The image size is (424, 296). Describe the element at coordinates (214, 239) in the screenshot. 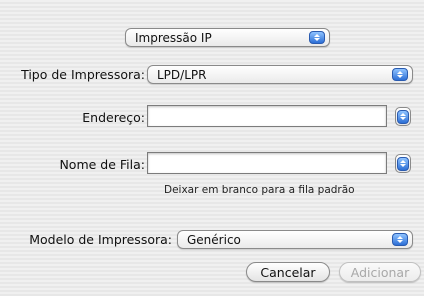

I see `printer-model-value: Genérico` at that location.